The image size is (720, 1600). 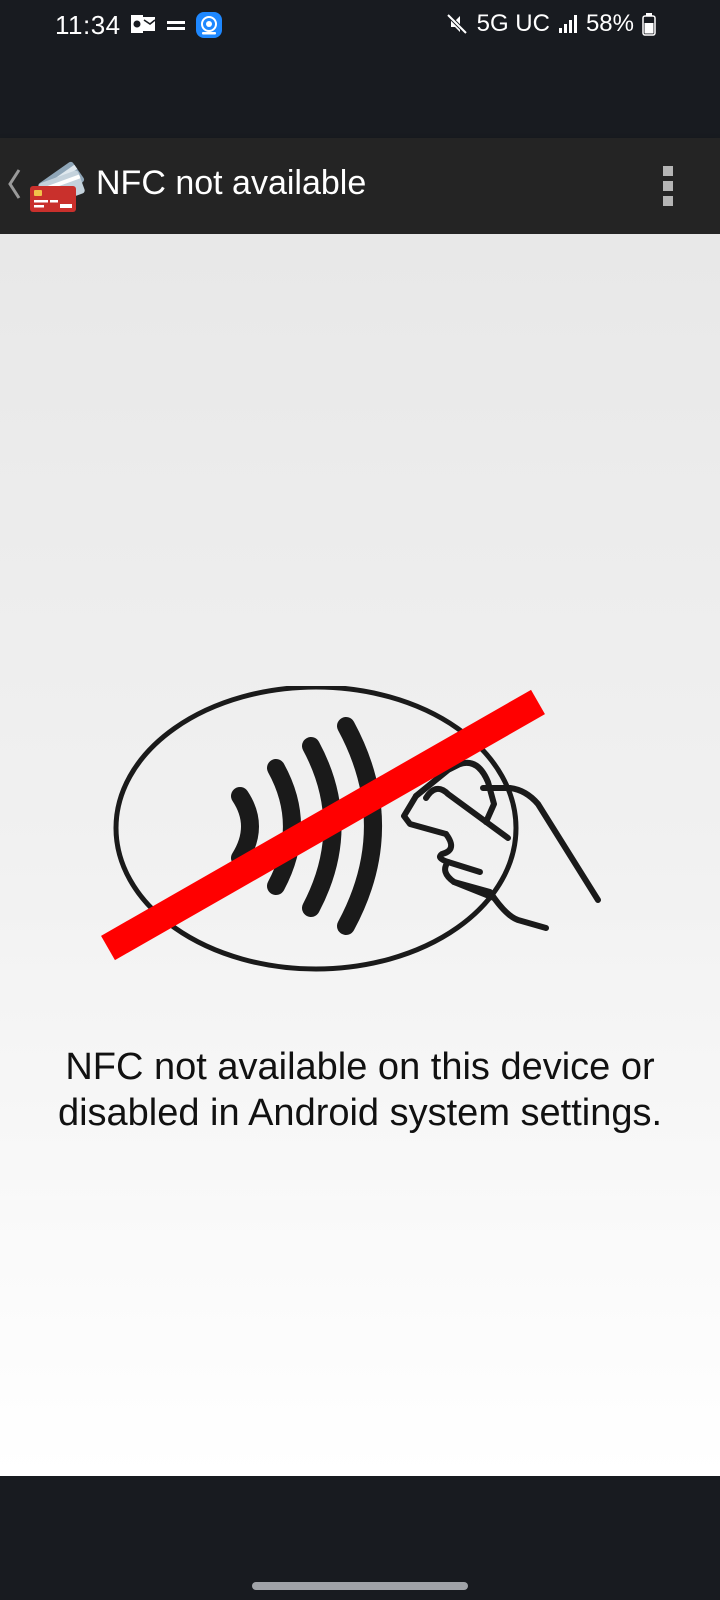 I want to click on nfc-disabled-illustration, so click(x=351, y=829).